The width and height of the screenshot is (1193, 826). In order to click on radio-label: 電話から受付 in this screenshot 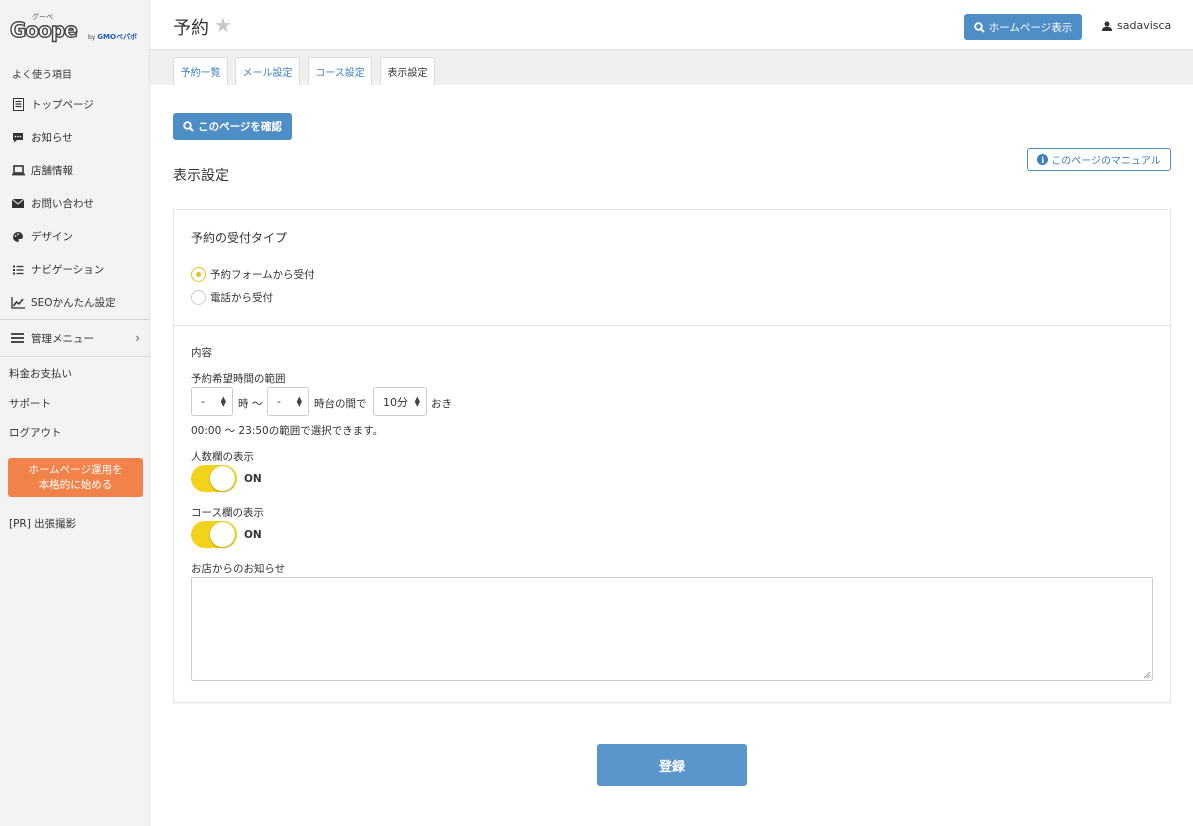, I will do `click(241, 298)`.